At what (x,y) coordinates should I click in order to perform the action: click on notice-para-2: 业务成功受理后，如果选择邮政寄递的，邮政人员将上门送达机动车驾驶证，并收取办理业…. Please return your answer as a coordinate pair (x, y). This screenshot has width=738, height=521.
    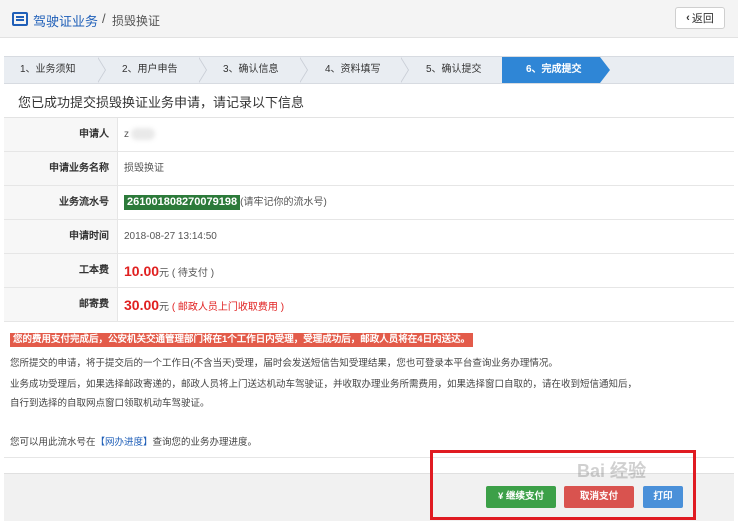
    Looking at the image, I should click on (324, 384).